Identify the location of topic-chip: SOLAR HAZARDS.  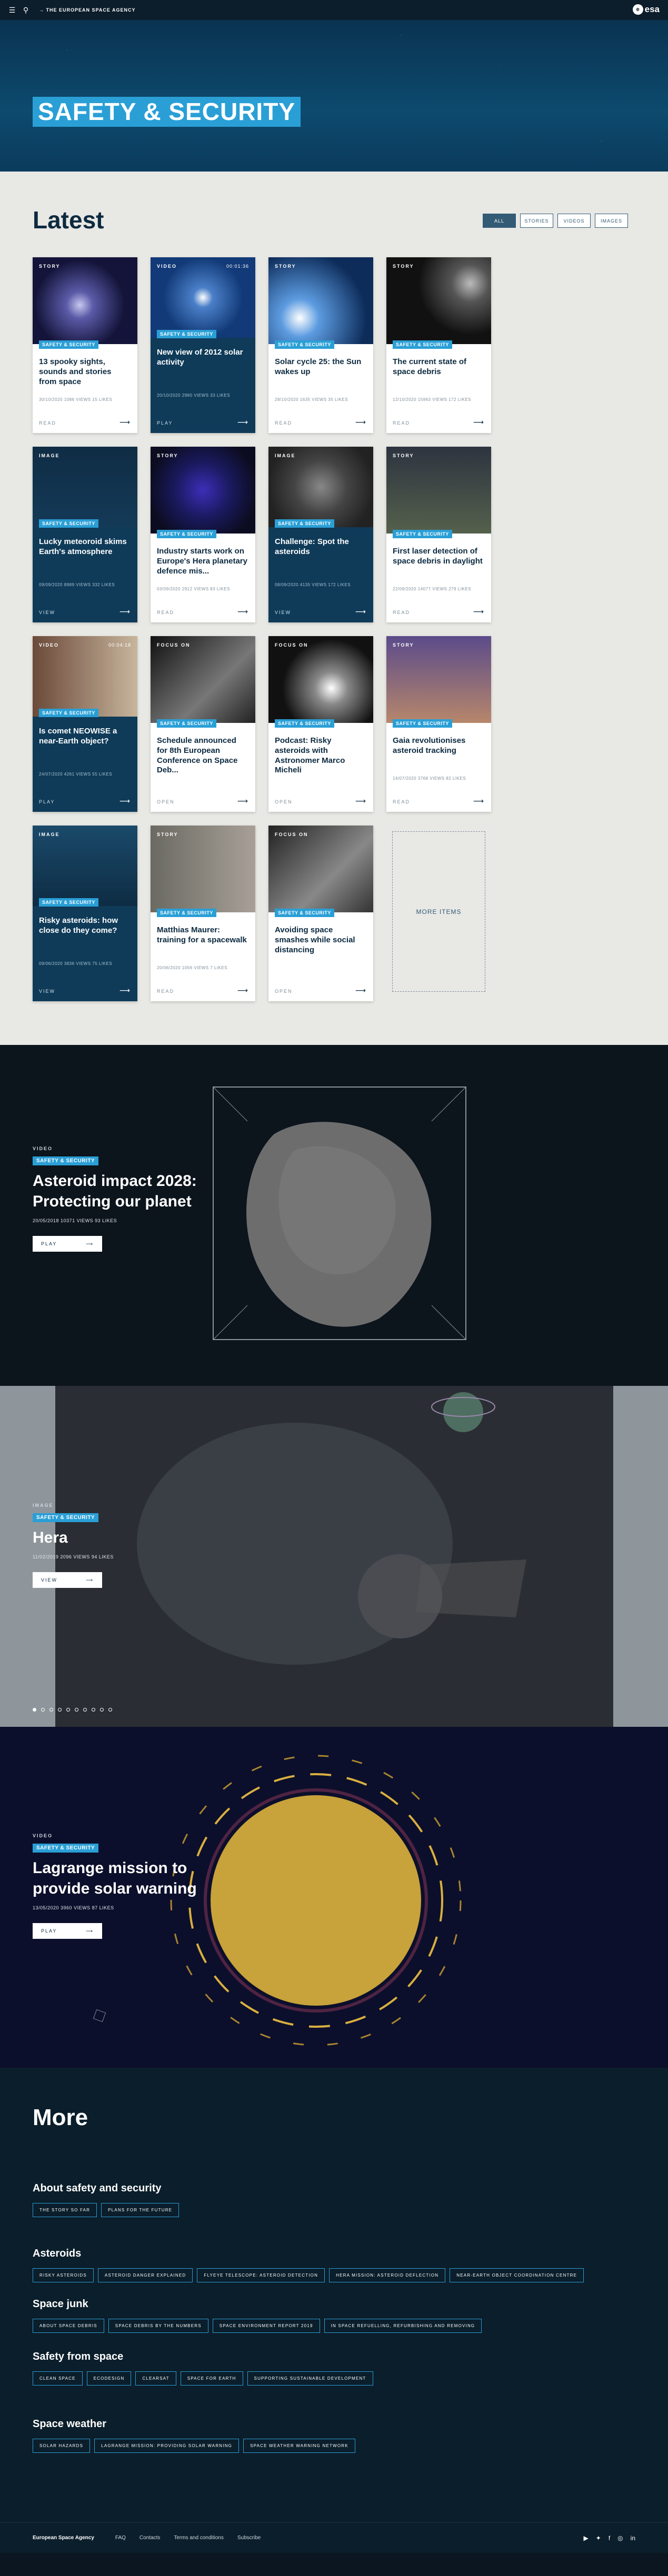
(62, 2446).